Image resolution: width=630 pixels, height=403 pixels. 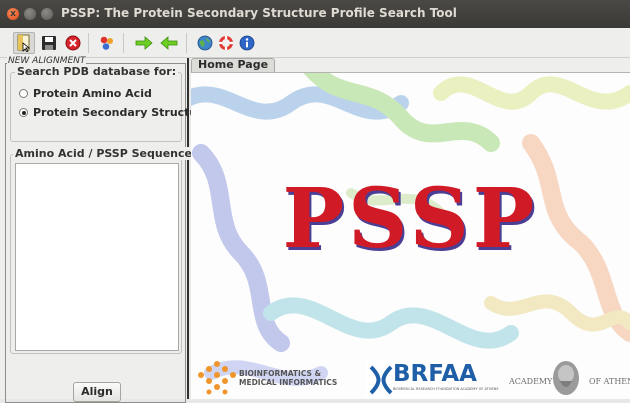 I want to click on brfaa-text: BRFAA, so click(x=435, y=374).